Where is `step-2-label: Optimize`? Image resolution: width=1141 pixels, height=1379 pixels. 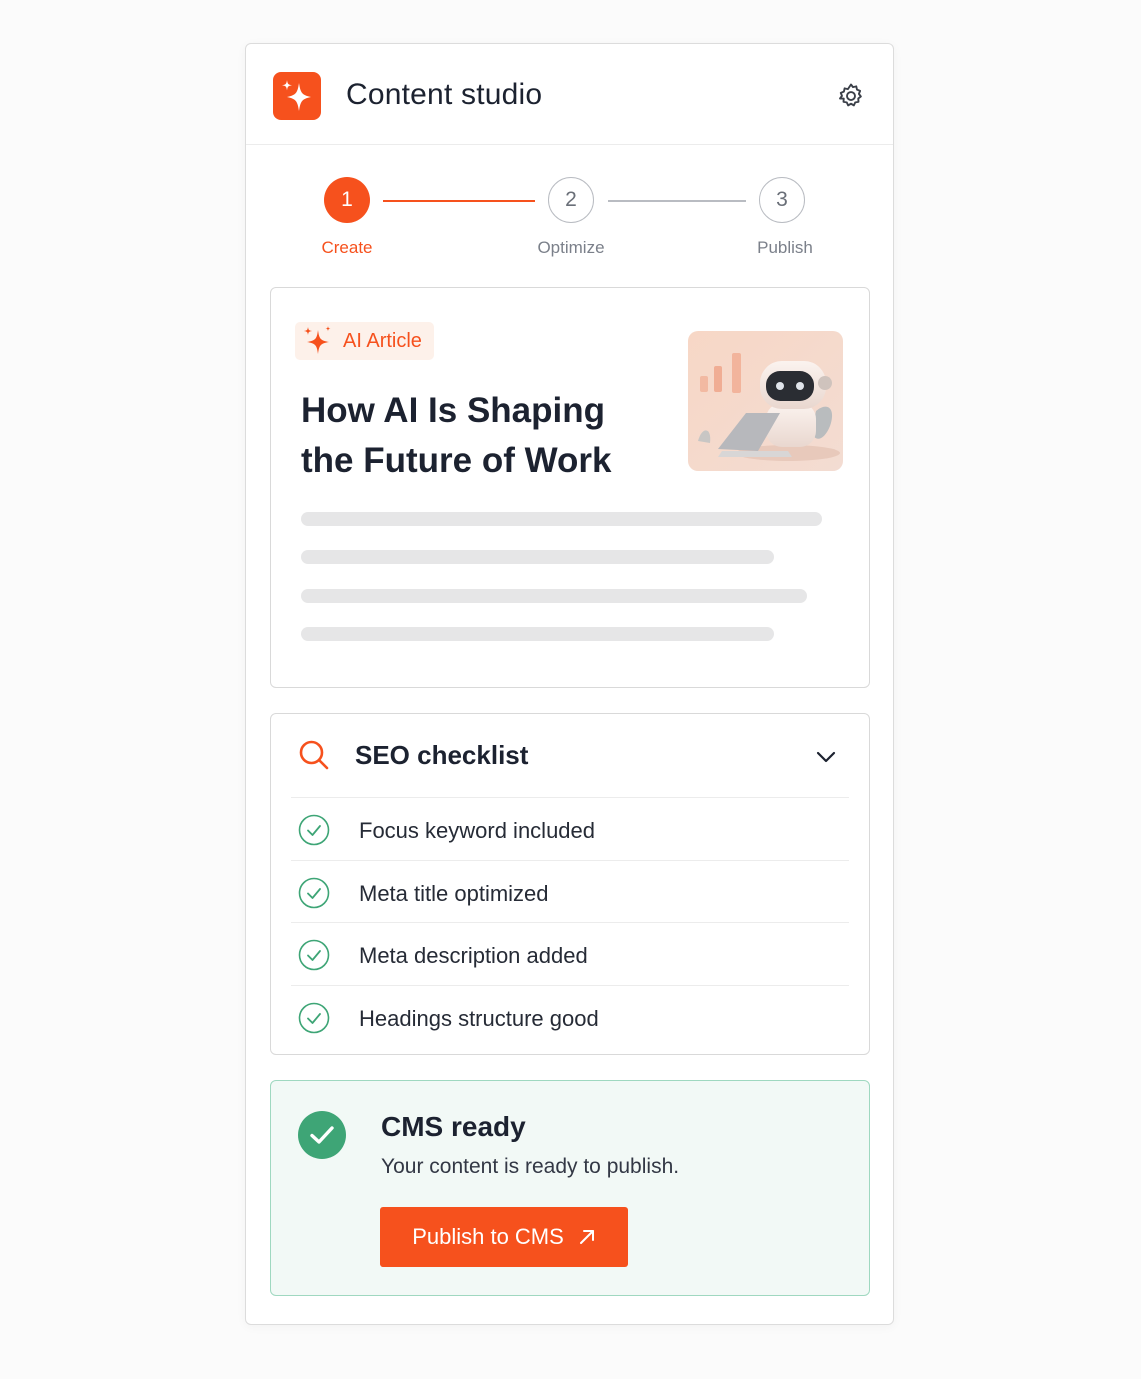
step-2-label: Optimize is located at coordinates (571, 247).